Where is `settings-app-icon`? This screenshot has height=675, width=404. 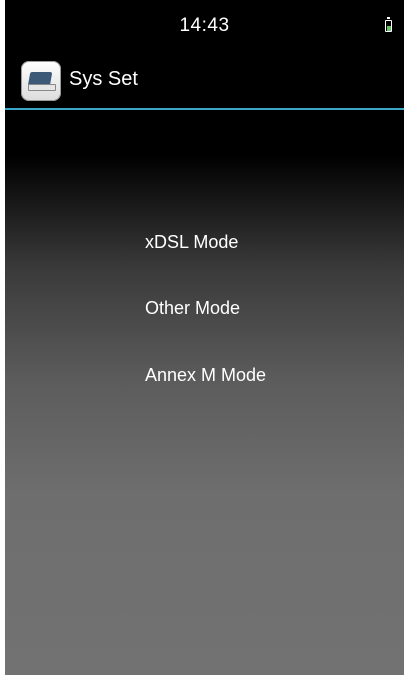 settings-app-icon is located at coordinates (41, 81).